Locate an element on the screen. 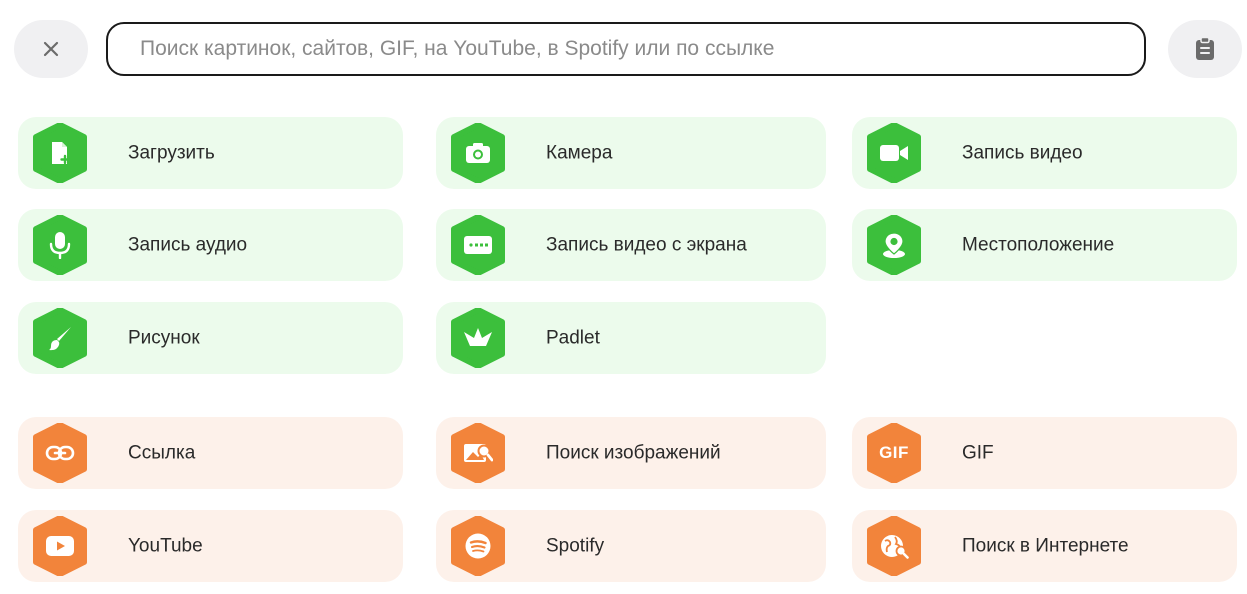  brush-icon is located at coordinates (60, 339).